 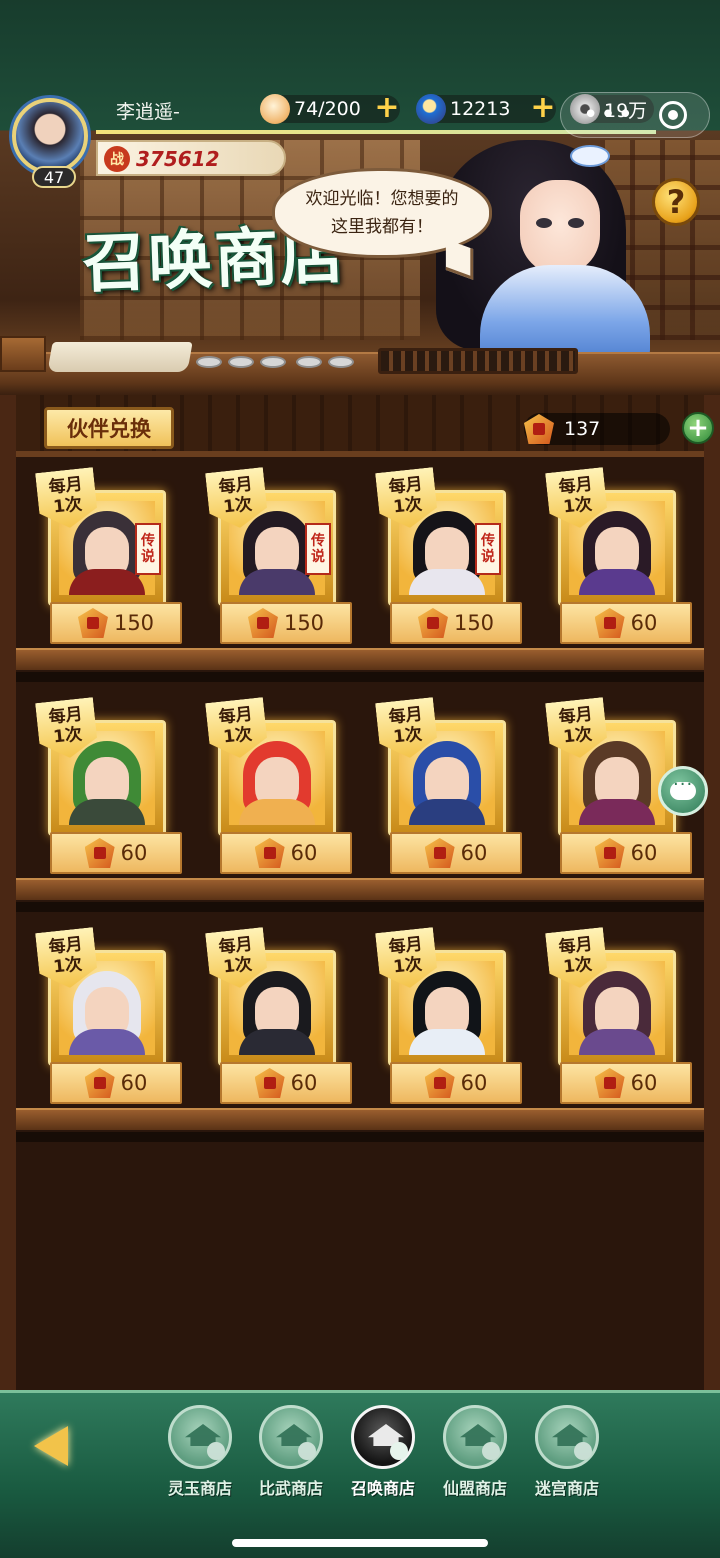 I want to click on tab-summon-shop: 召唤商店, so click(x=383, y=1455).